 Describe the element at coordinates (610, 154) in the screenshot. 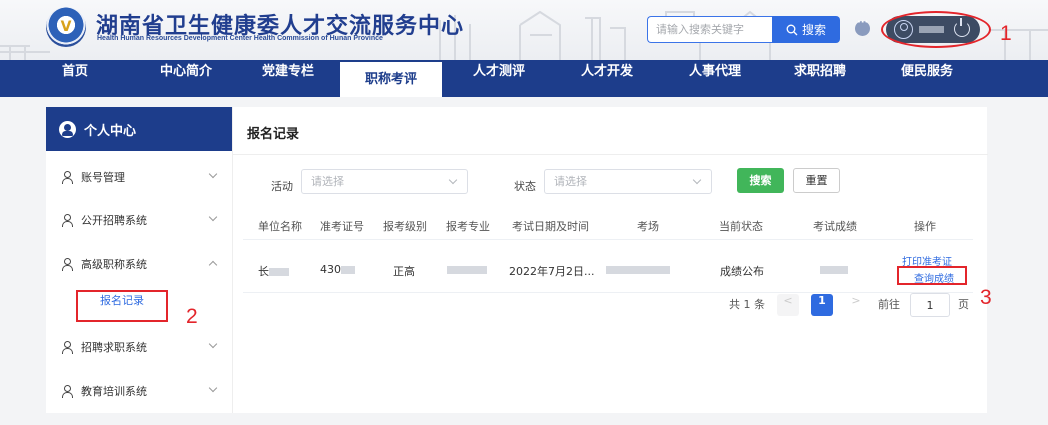

I see `title-divider` at that location.